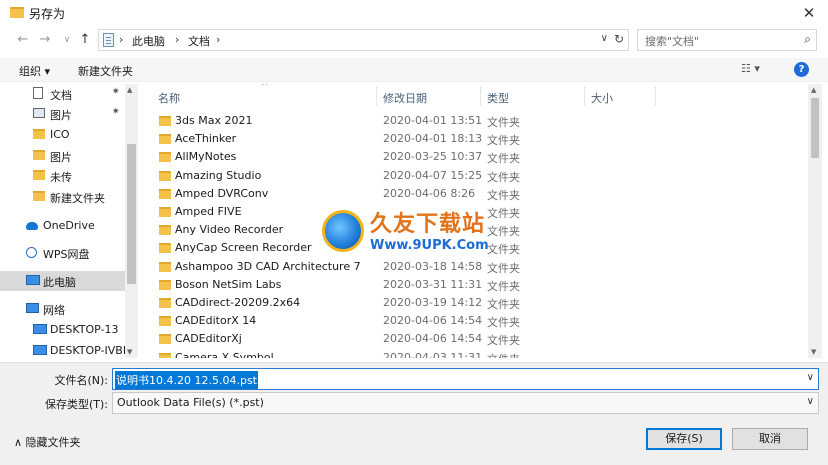 Image resolution: width=828 pixels, height=465 pixels. I want to click on file-name: AllMyNotes, so click(206, 157).